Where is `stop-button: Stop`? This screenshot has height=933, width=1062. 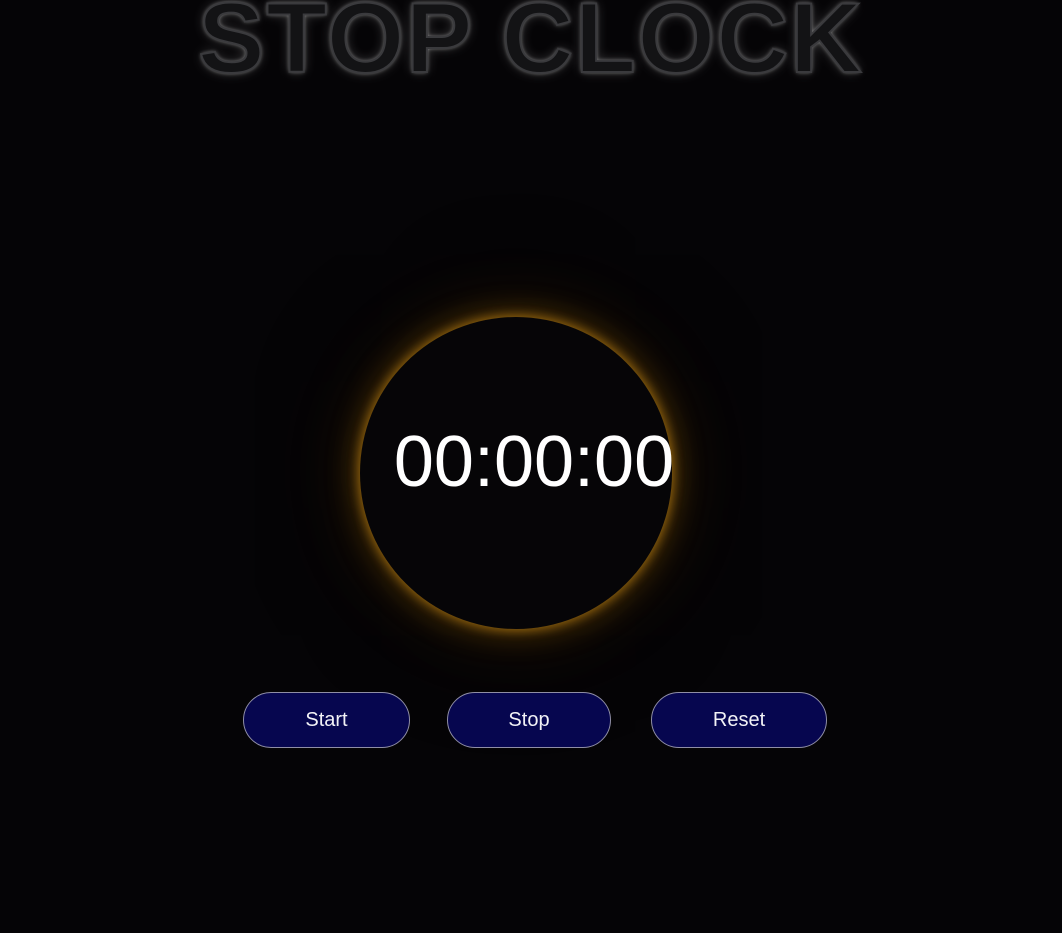
stop-button: Stop is located at coordinates (529, 720).